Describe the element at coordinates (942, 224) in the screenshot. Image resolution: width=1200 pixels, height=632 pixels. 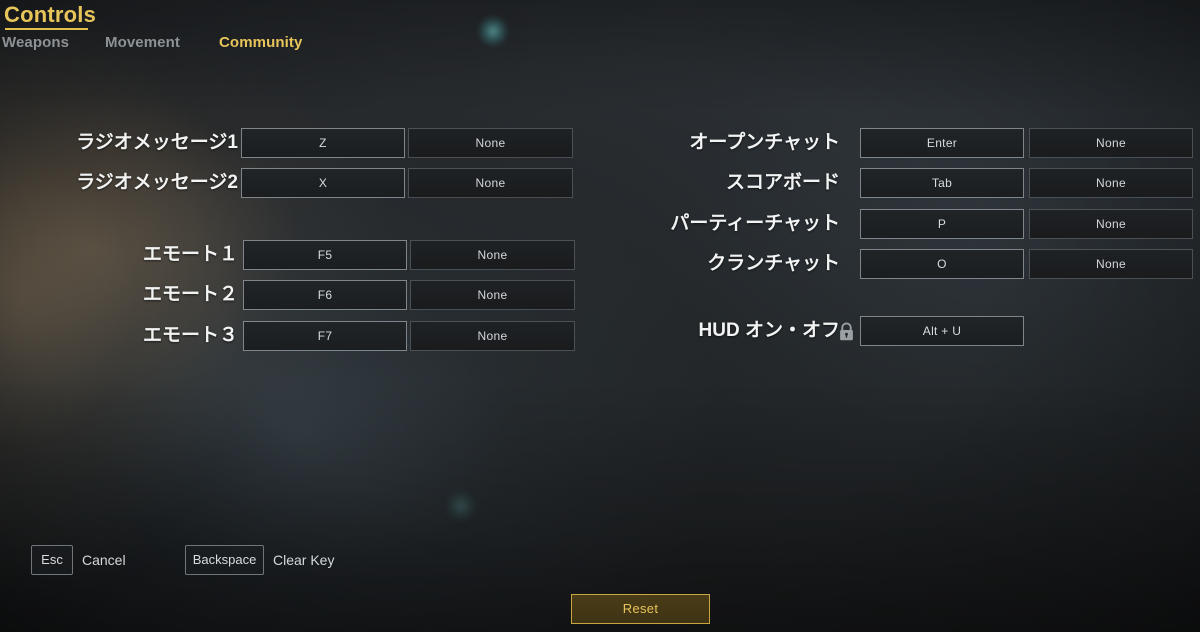
I see `keybind-primary: P` at that location.